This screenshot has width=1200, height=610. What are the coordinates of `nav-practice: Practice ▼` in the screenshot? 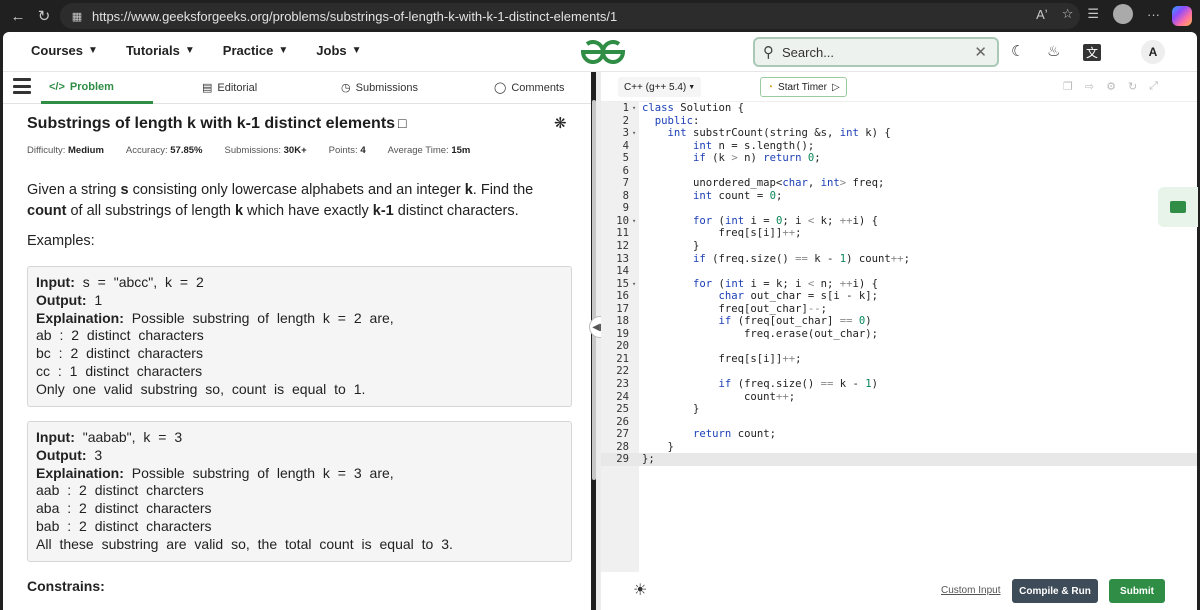 It's located at (256, 50).